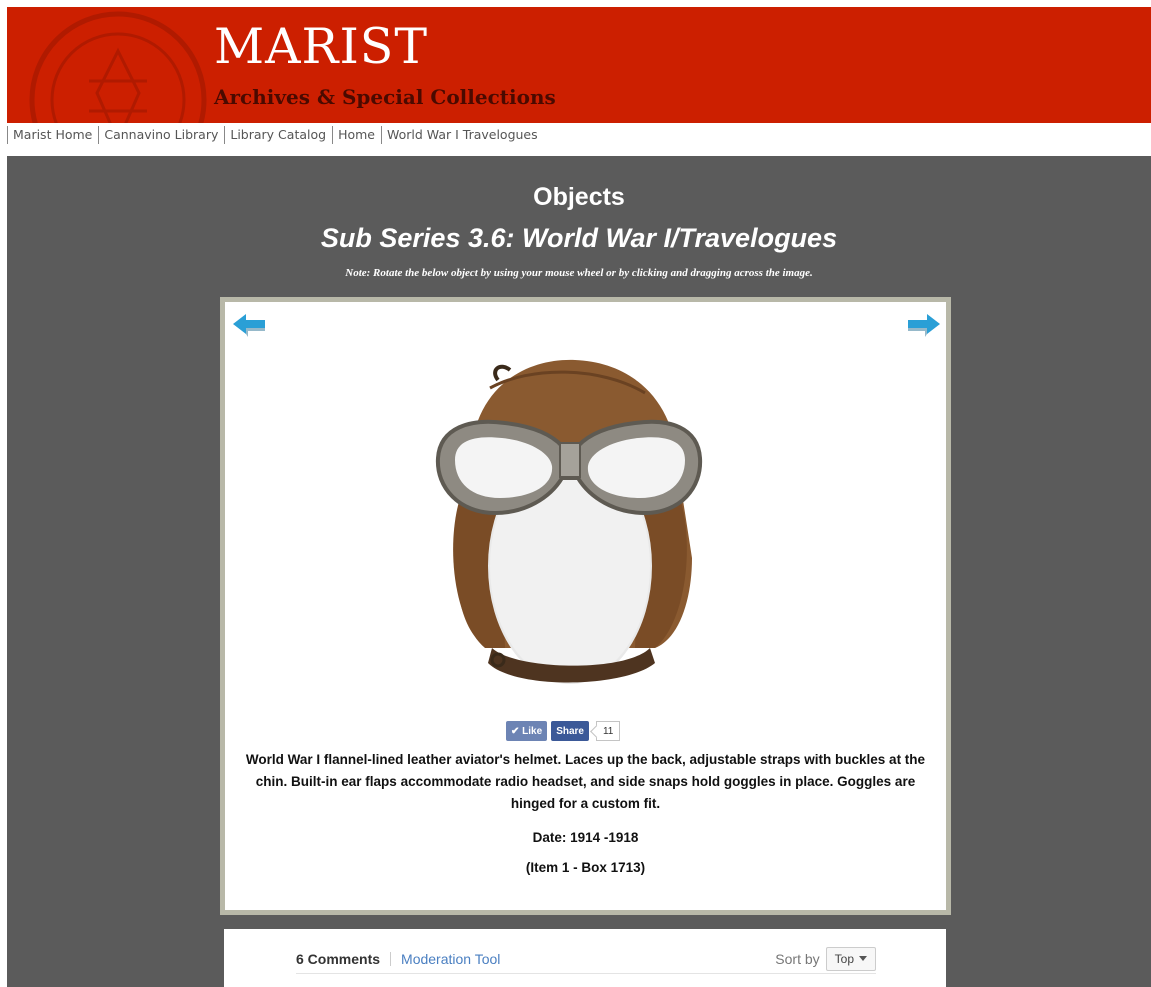  What do you see at coordinates (579, 65) in the screenshot?
I see `site-header: MARIST Archives & Special Collections` at bounding box center [579, 65].